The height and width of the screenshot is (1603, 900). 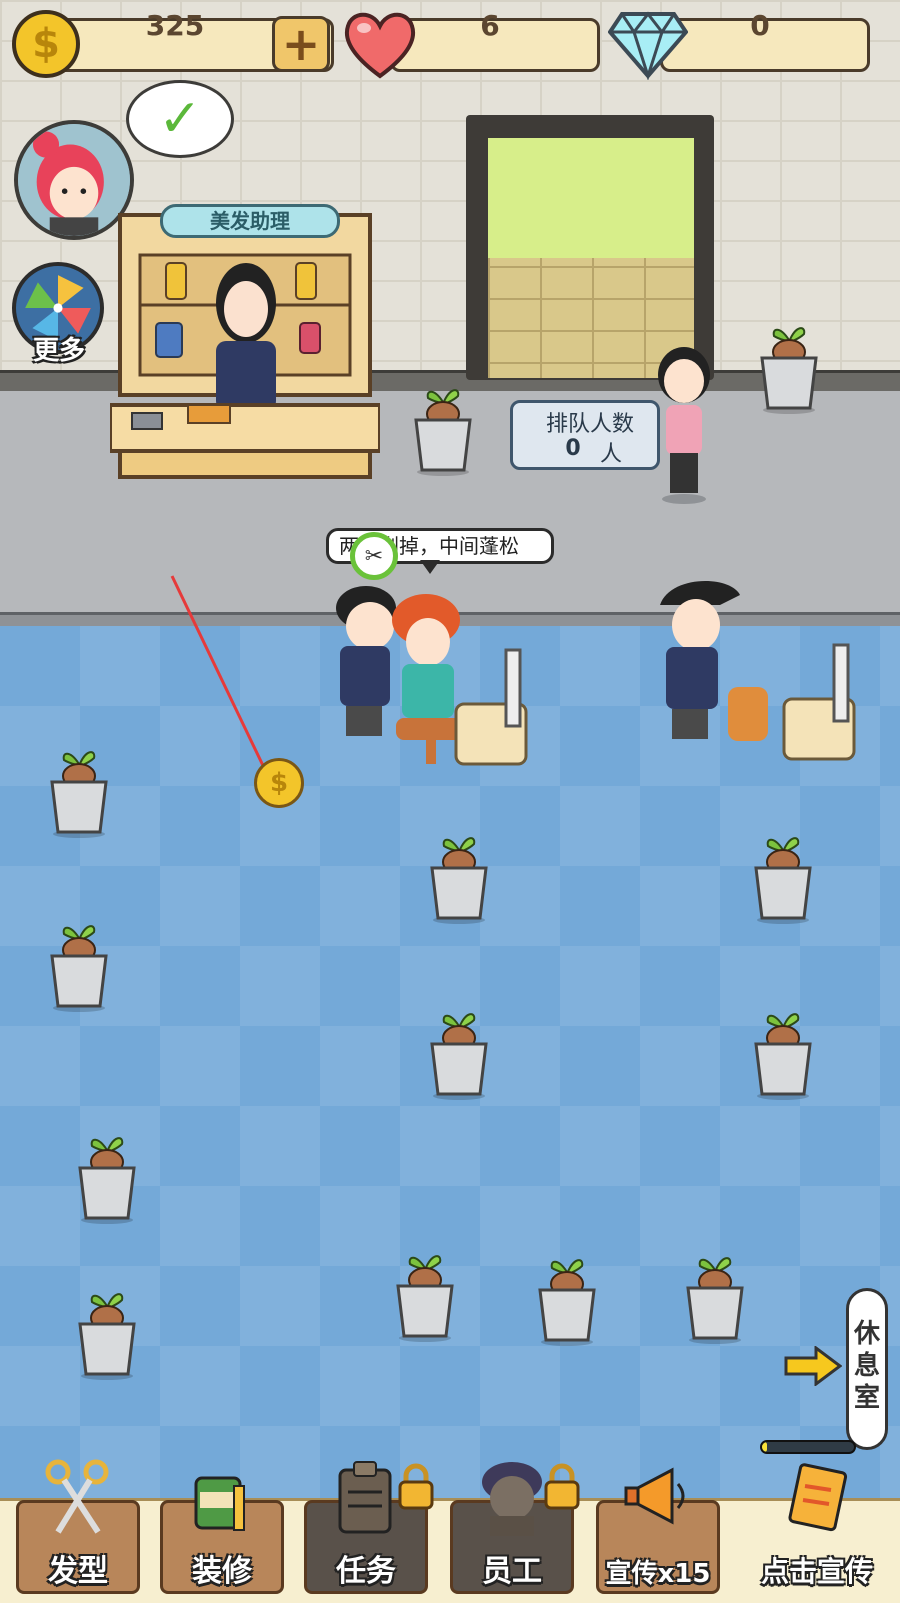 I want to click on megaphone-icon, so click(x=654, y=1496).